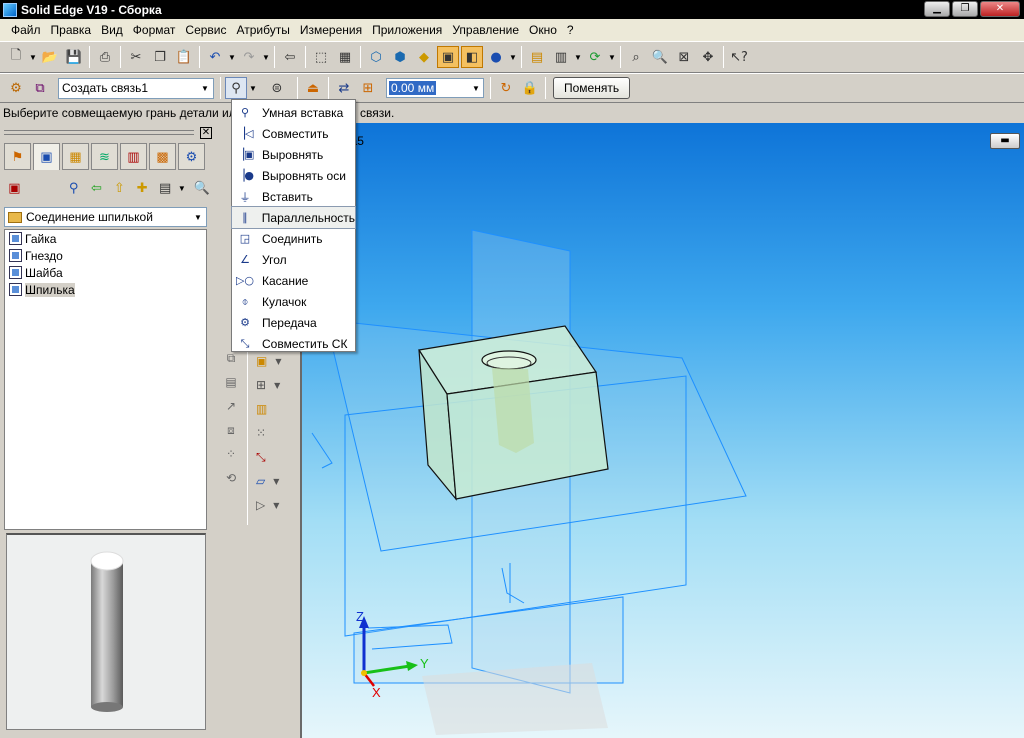  What do you see at coordinates (105, 272) in the screenshot?
I see `list-item: Шайба` at bounding box center [105, 272].